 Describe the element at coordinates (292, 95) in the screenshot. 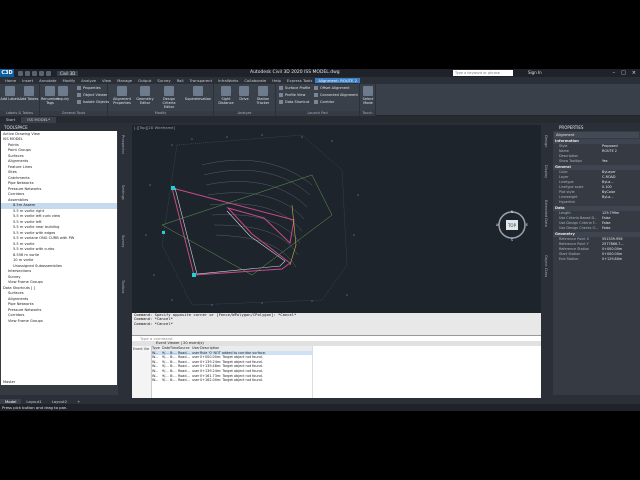

I see `profile-view-button: Profile View` at that location.